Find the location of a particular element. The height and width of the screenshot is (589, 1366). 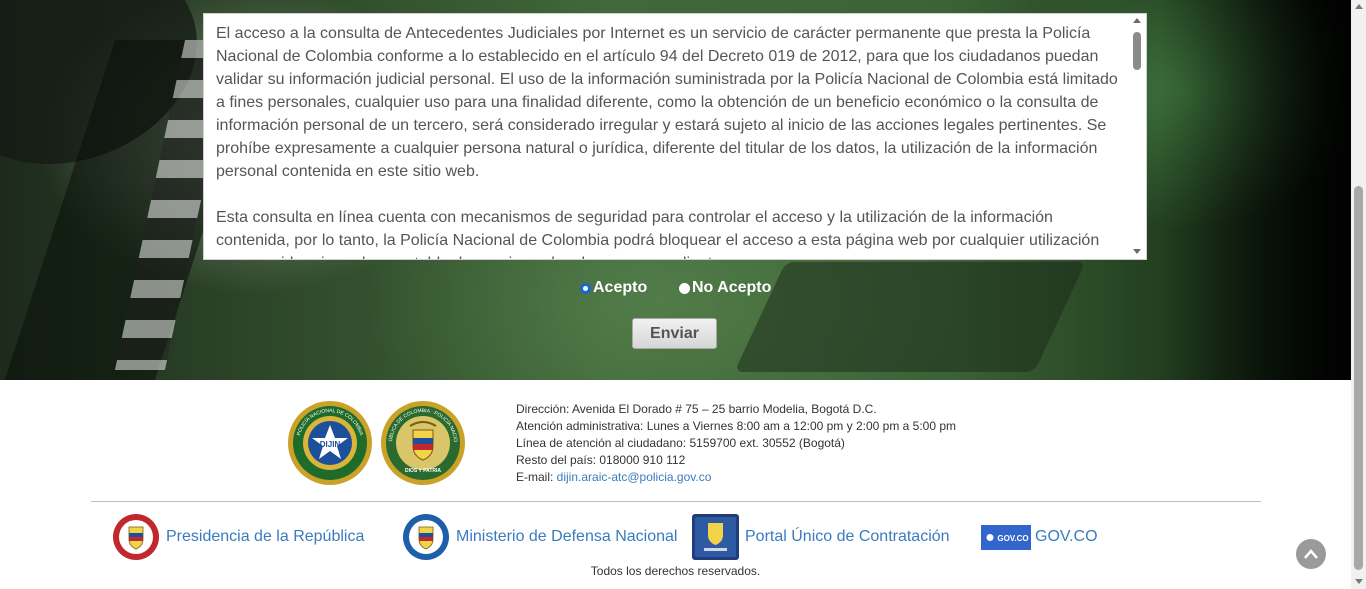

contratacion-link: Portal Único de Contratación is located at coordinates (821, 537).